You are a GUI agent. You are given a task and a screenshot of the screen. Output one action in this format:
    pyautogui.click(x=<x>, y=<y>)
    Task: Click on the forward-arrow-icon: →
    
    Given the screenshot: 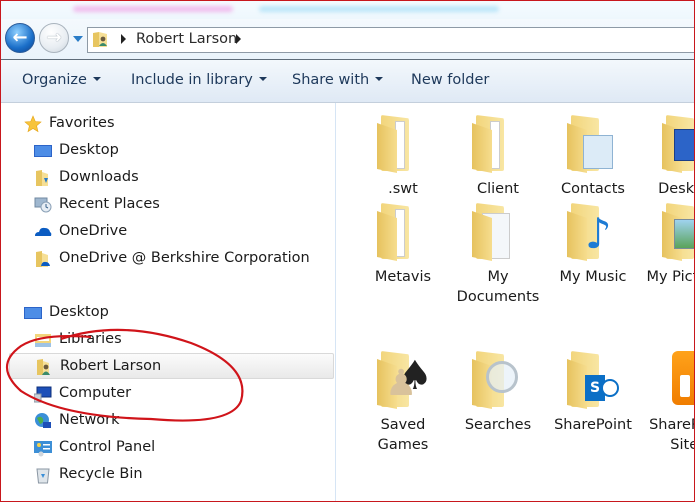 What is the action you would take?
    pyautogui.click(x=54, y=37)
    